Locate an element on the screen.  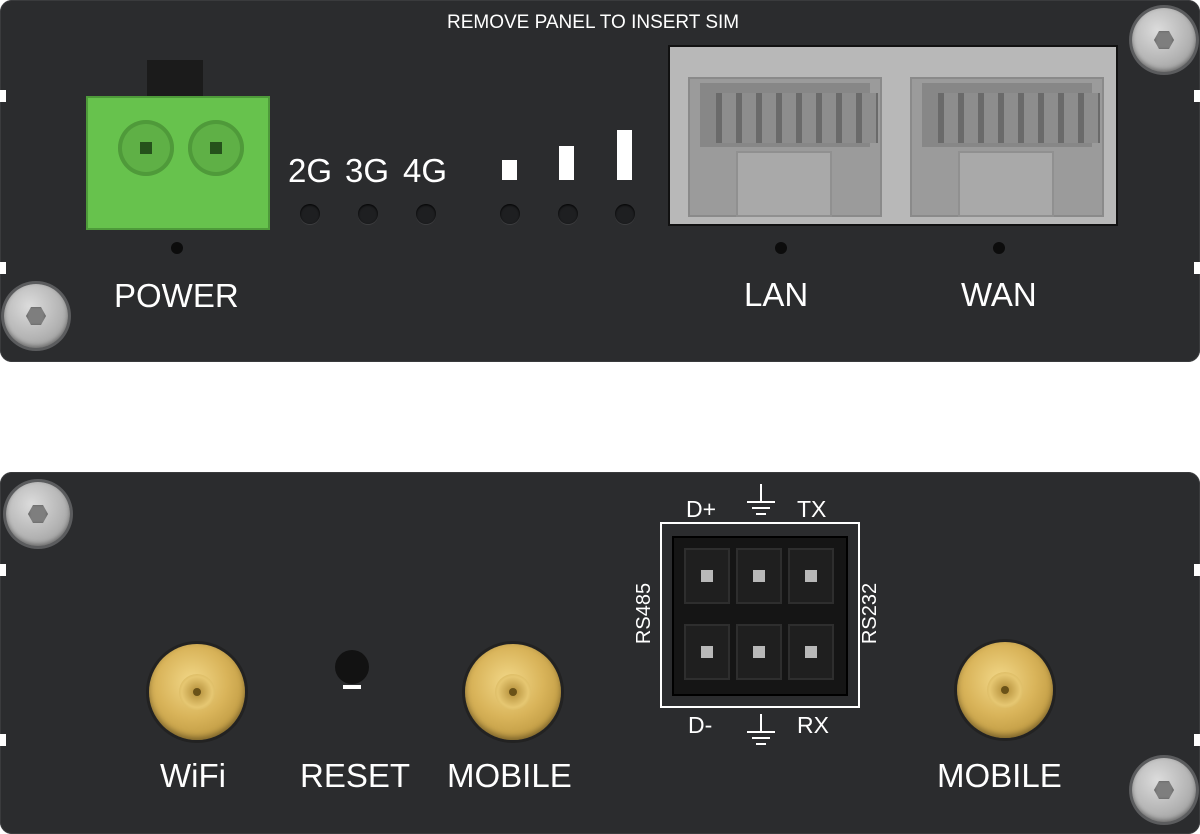
network-label-3g: 3G is located at coordinates (367, 170).